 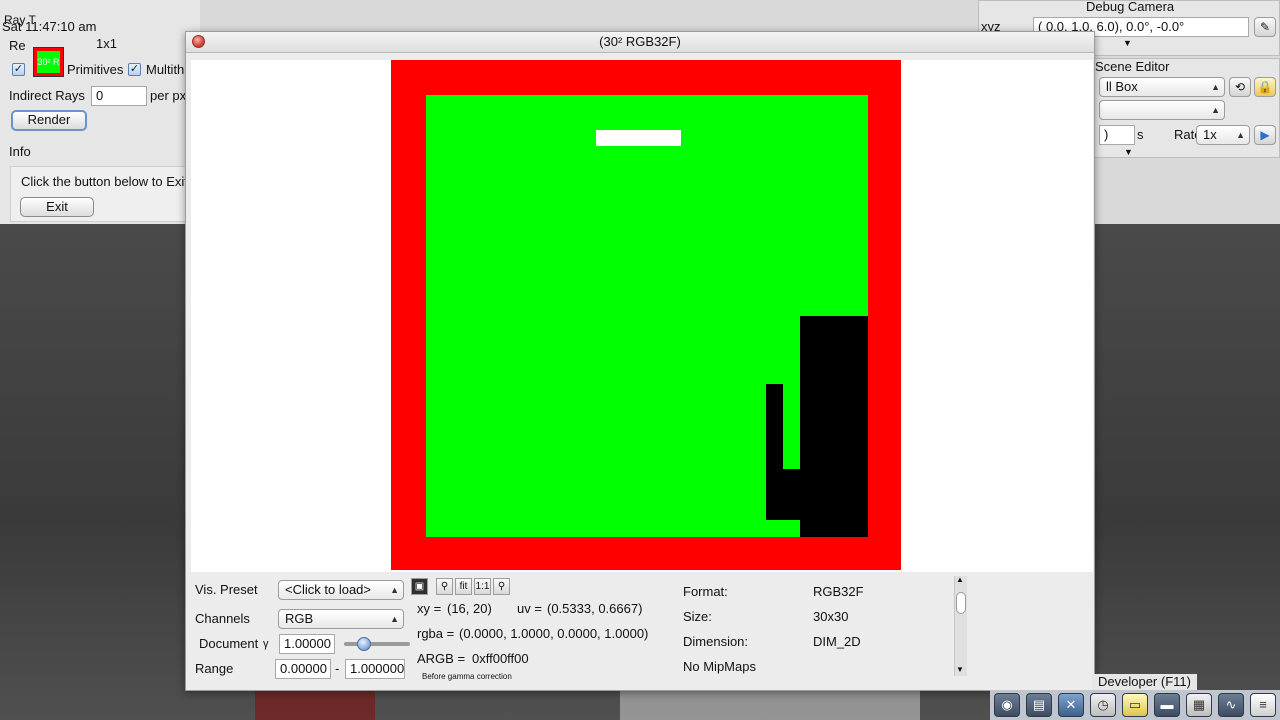 What do you see at coordinates (49, 120) in the screenshot?
I see `render-button: Render` at bounding box center [49, 120].